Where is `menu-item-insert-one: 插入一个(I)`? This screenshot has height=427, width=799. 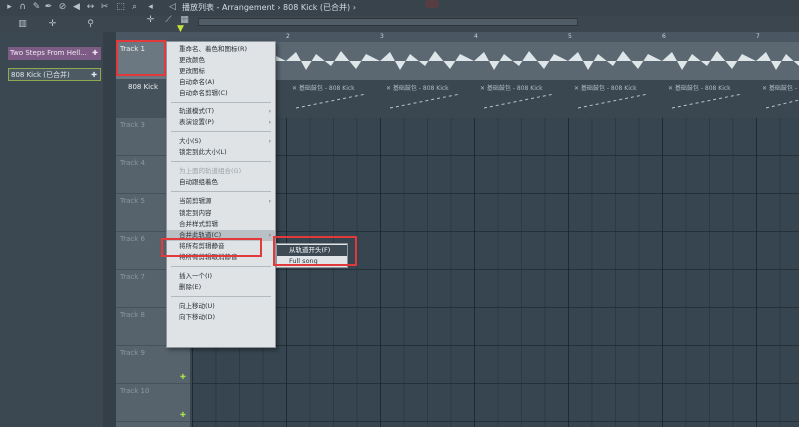 menu-item-insert-one: 插入一个(I) is located at coordinates (221, 276).